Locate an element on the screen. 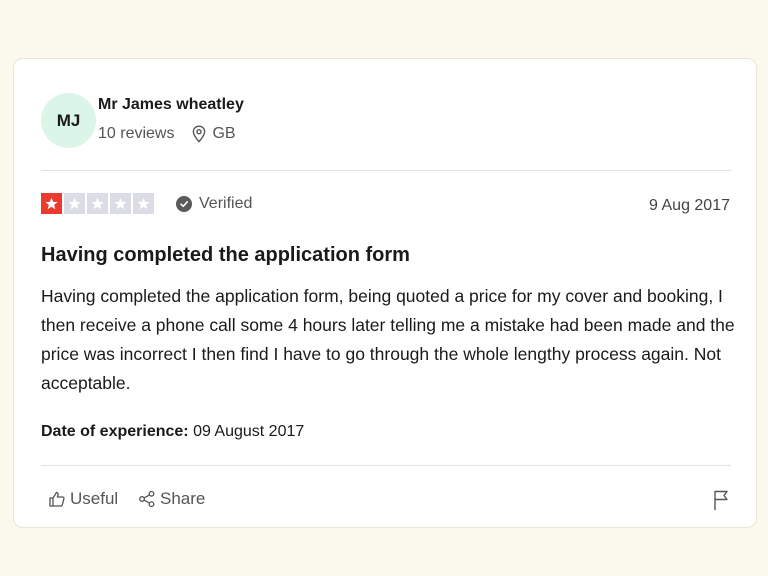 Image resolution: width=768 pixels, height=576 pixels. review-title: Having completed the application form is located at coordinates (225, 255).